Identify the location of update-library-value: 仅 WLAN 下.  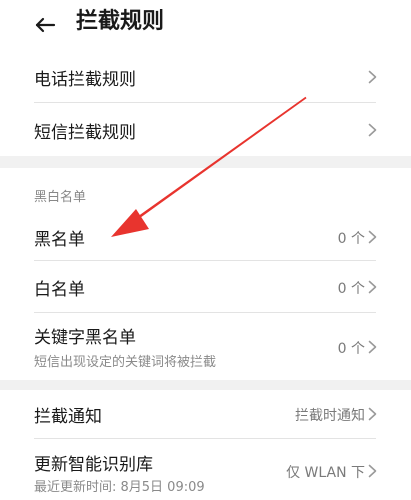
(325, 473).